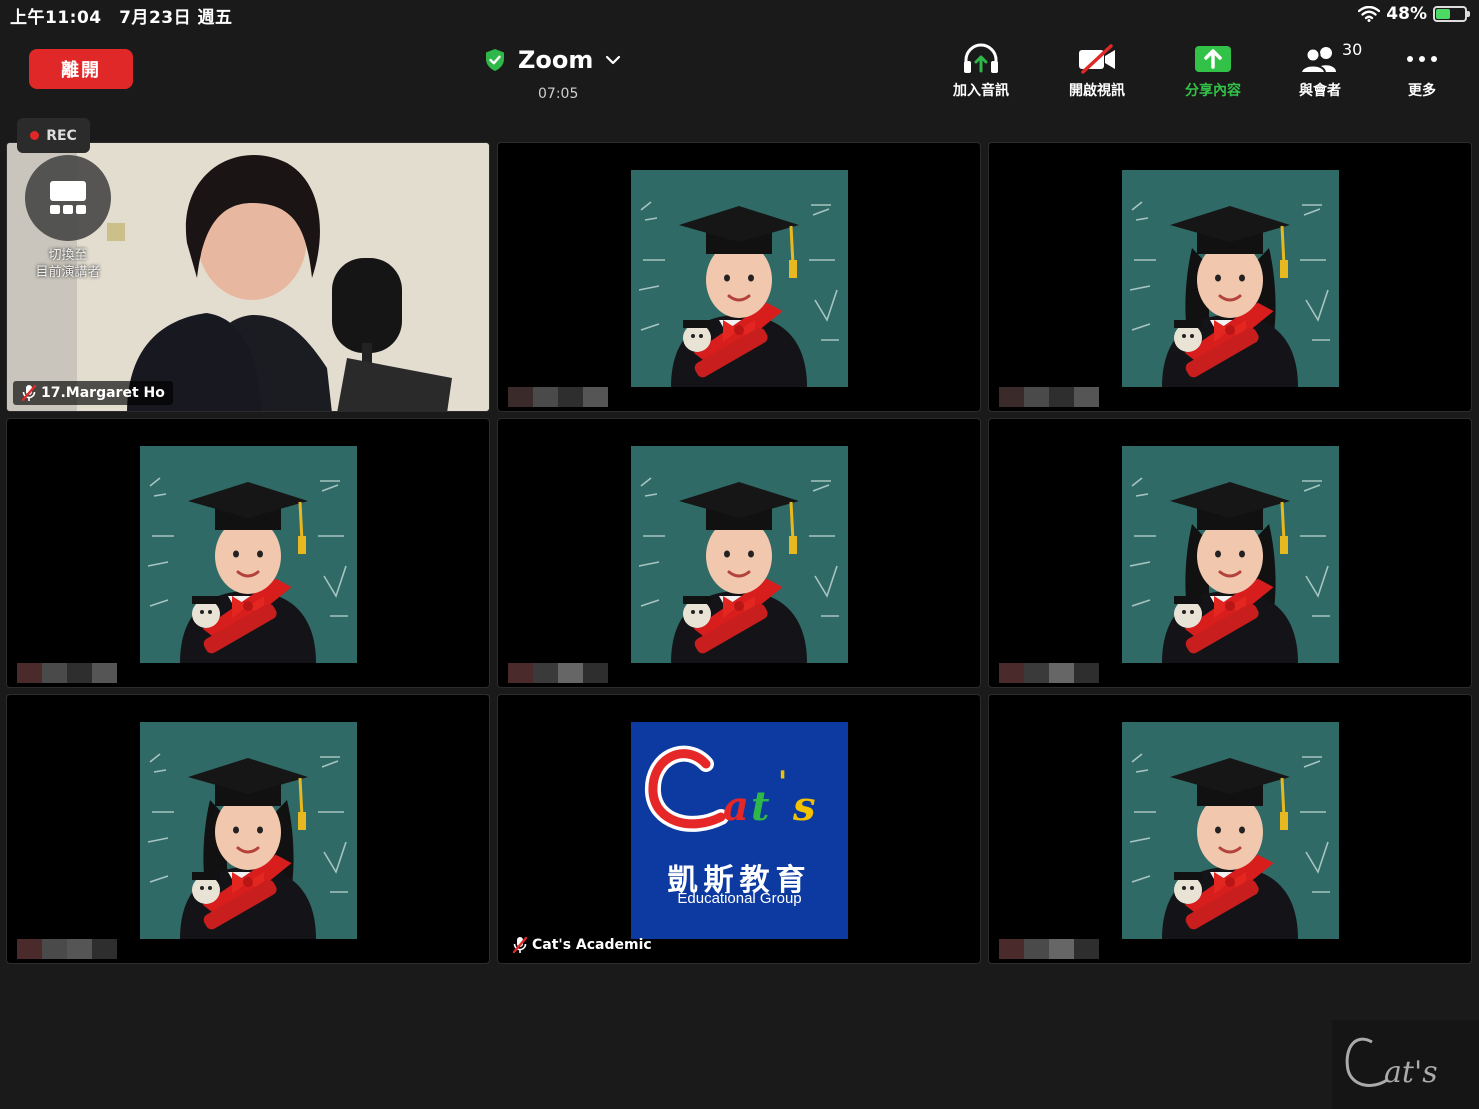 This screenshot has width=1479, height=1109. I want to click on cats-logo: a t ' s 凱斯教育 Educational Group, so click(739, 830).